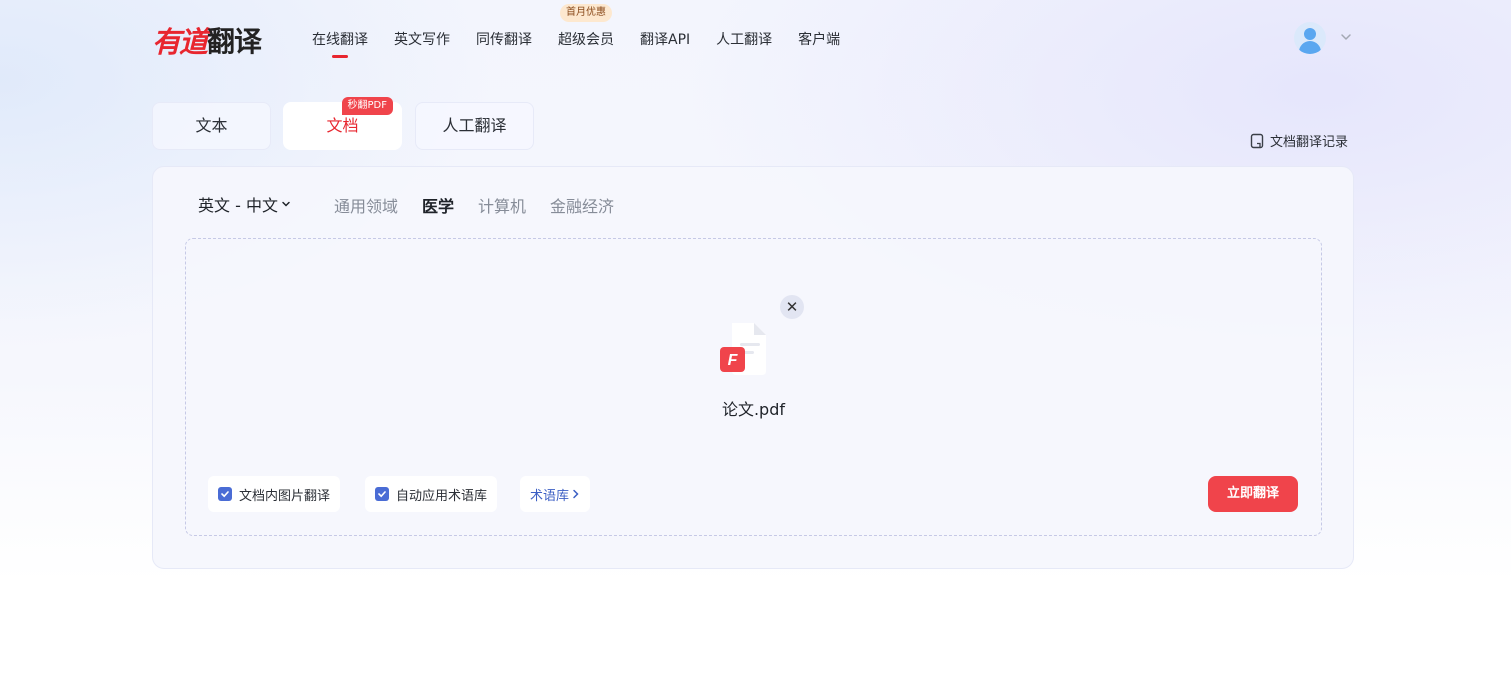 This screenshot has height=685, width=1511. Describe the element at coordinates (234, 41) in the screenshot. I see `logo-text: 翻译` at that location.